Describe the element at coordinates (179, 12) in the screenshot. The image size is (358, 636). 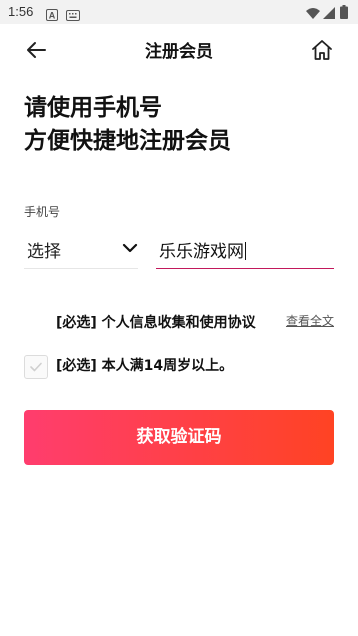
I see `status-bar: 1:56 A` at that location.